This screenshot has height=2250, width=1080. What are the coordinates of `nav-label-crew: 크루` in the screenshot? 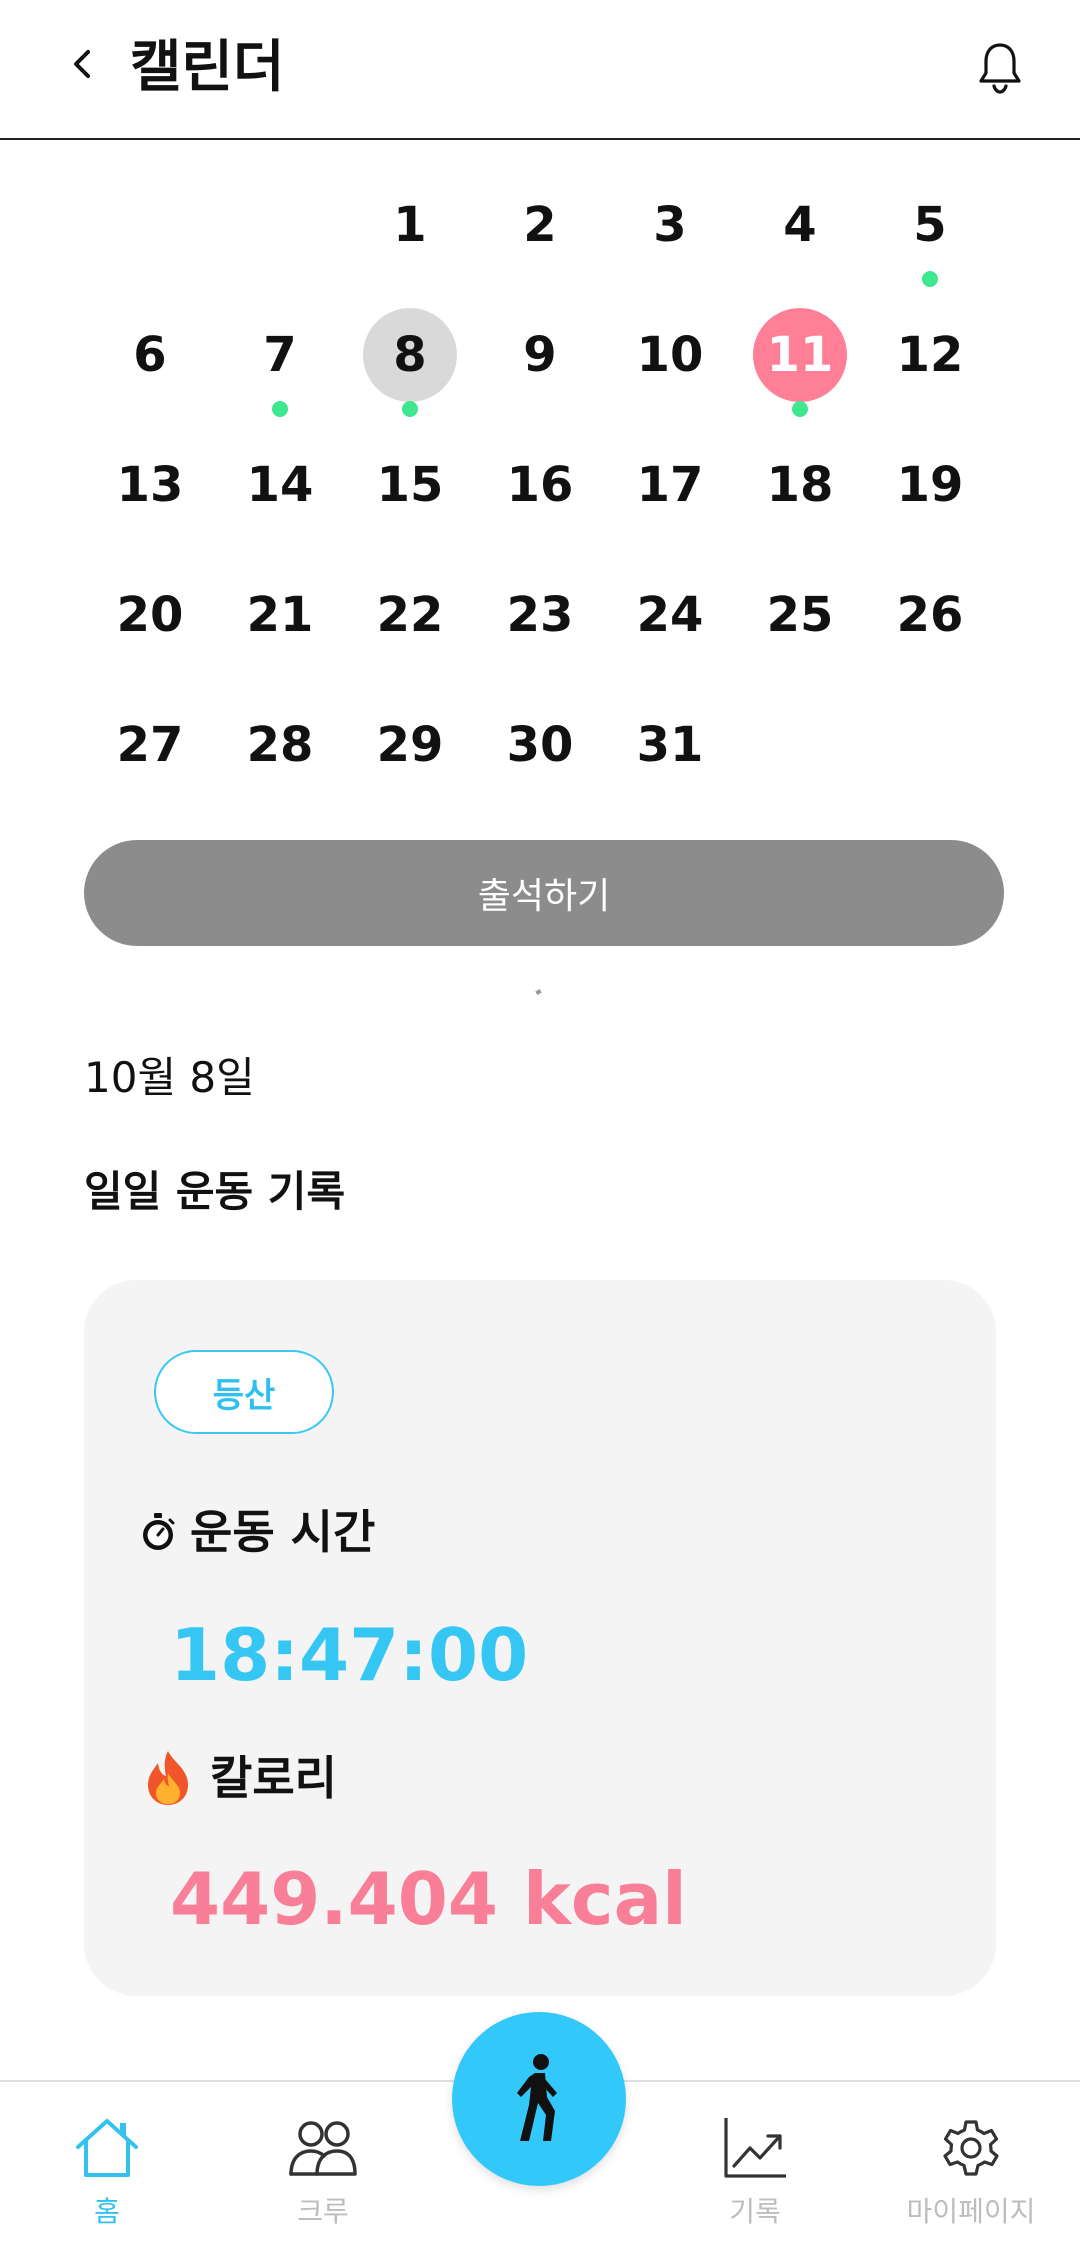 It's located at (323, 2211).